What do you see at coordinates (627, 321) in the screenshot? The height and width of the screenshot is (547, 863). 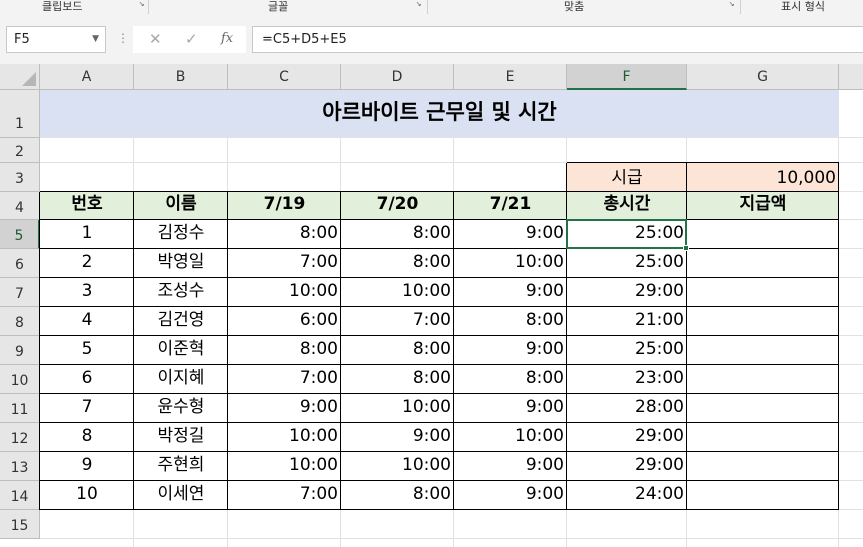 I see `table-cell: 21:00` at bounding box center [627, 321].